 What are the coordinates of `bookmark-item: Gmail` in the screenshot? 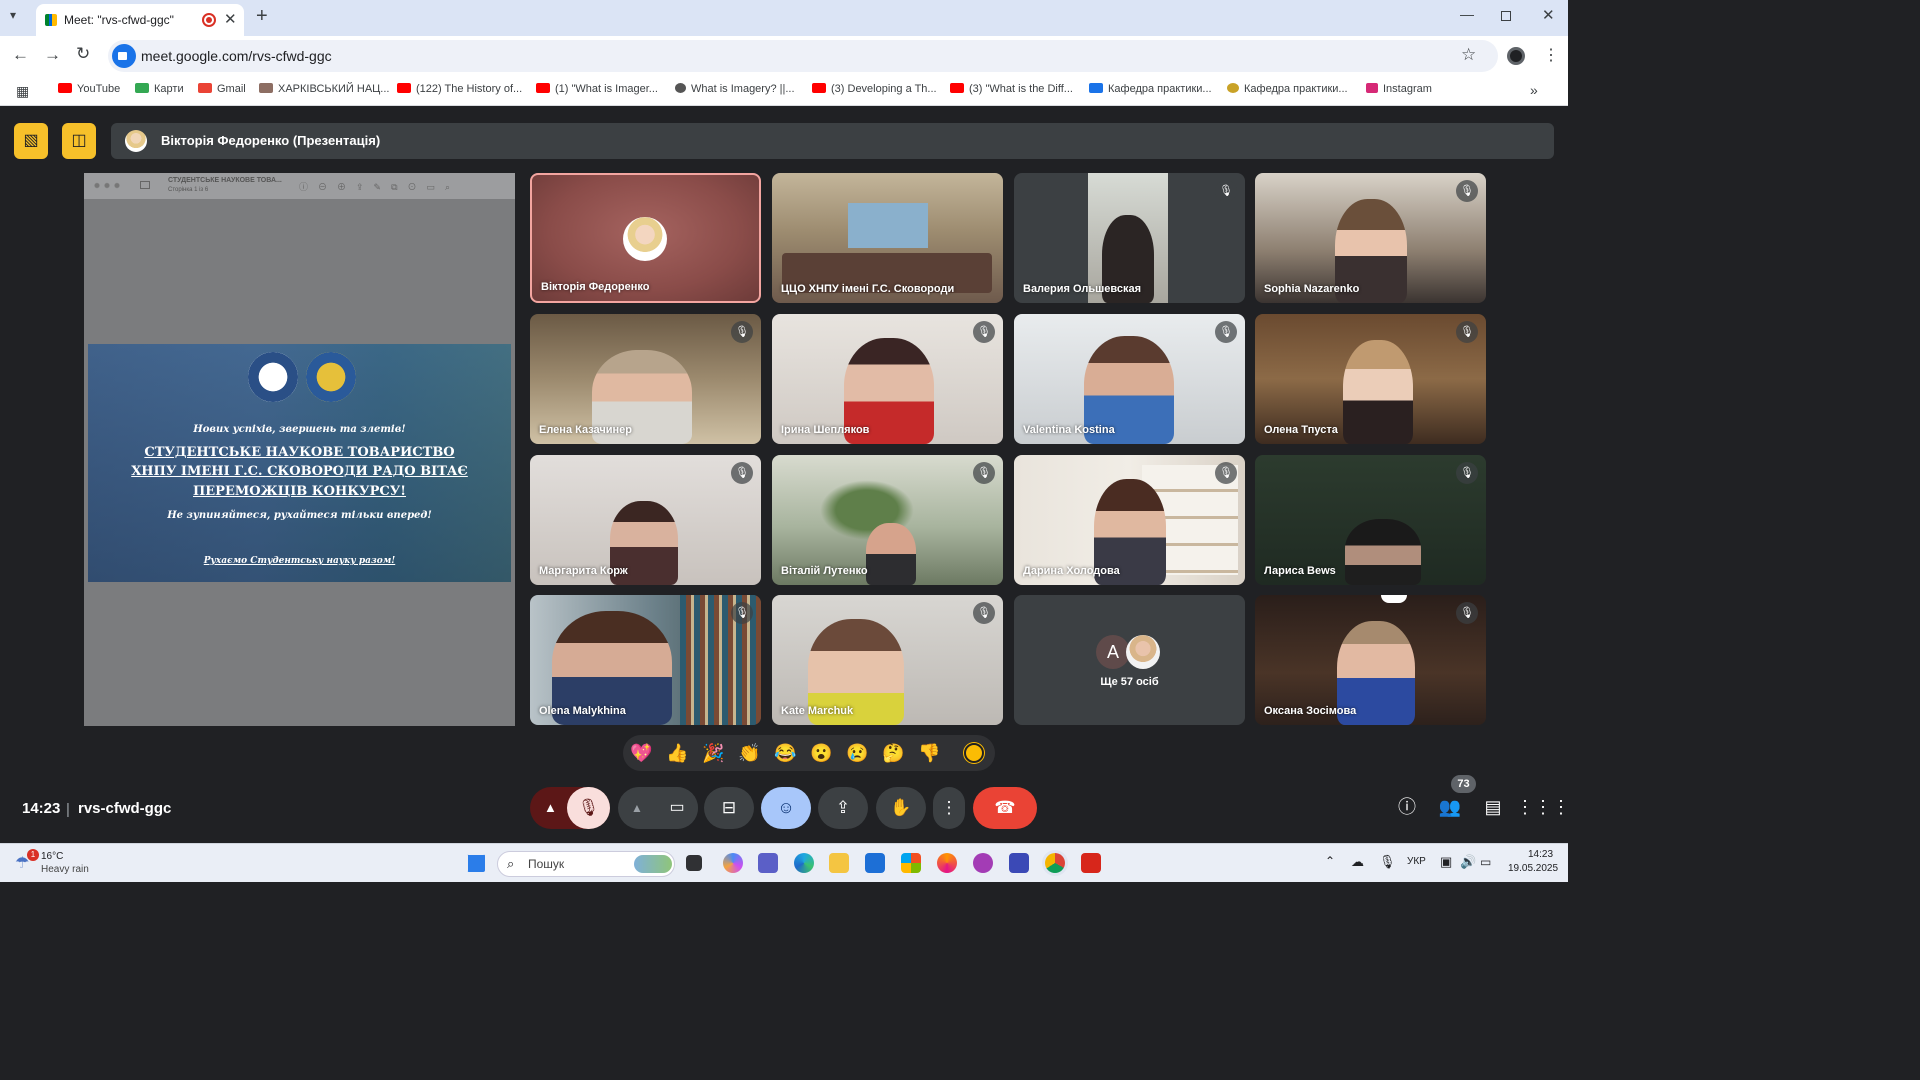 It's located at (222, 89).